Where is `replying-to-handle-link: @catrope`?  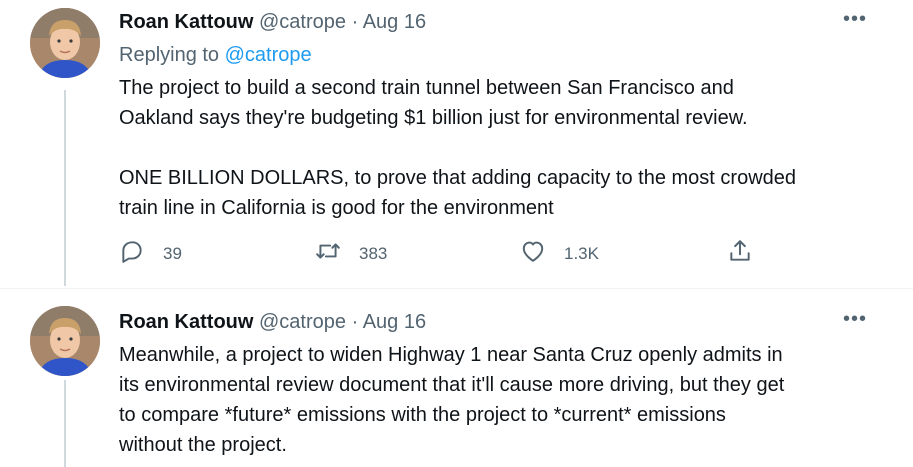 replying-to-handle-link: @catrope is located at coordinates (268, 55).